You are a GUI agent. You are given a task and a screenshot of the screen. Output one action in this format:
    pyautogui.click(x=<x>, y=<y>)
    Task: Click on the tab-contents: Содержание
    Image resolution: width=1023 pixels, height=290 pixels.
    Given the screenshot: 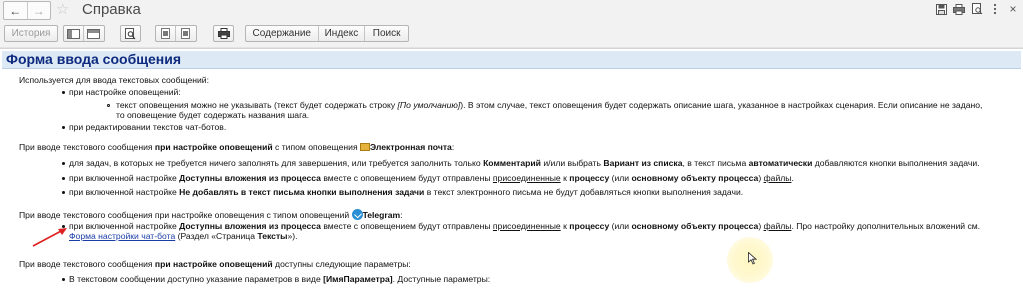 What is the action you would take?
    pyautogui.click(x=282, y=33)
    